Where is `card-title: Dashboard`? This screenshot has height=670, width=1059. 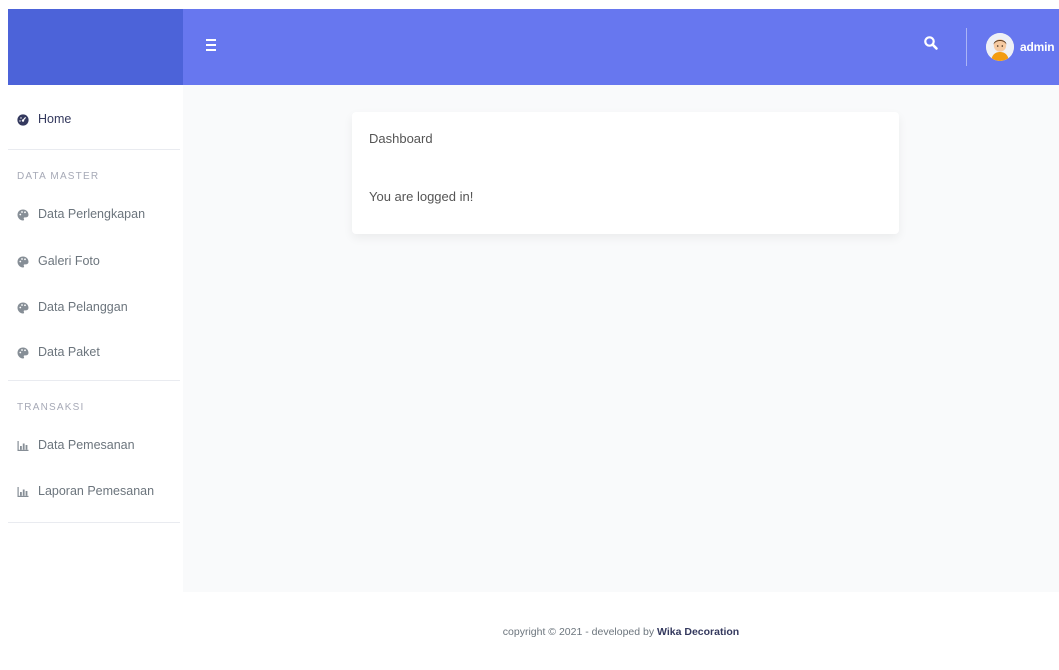
card-title: Dashboard is located at coordinates (401, 138).